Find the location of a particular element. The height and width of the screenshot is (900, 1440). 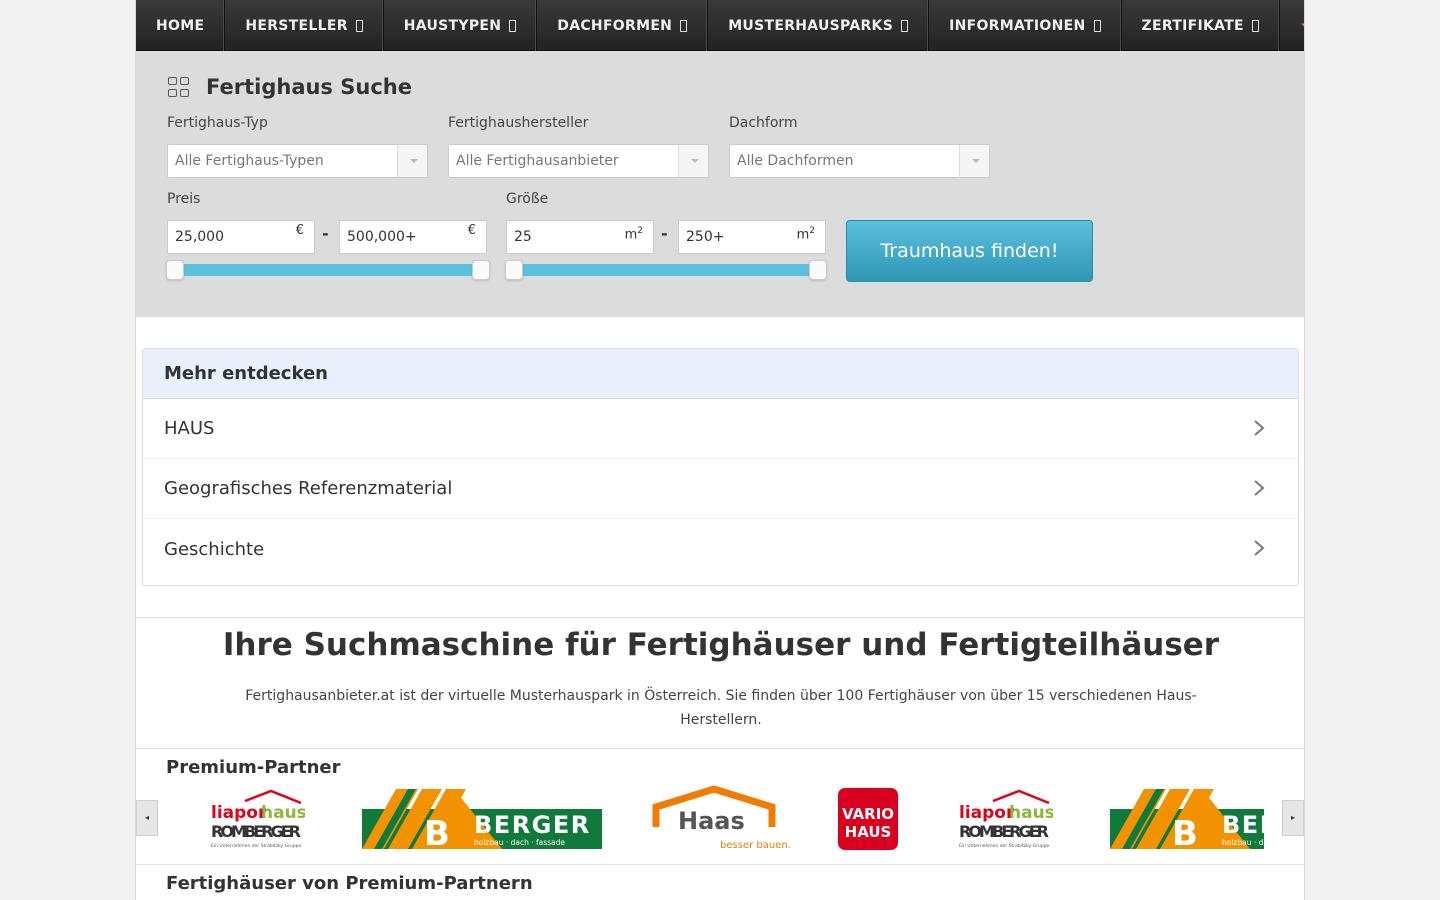

nav-item-label: MUSTERHAUSPARKS is located at coordinates (811, 25).